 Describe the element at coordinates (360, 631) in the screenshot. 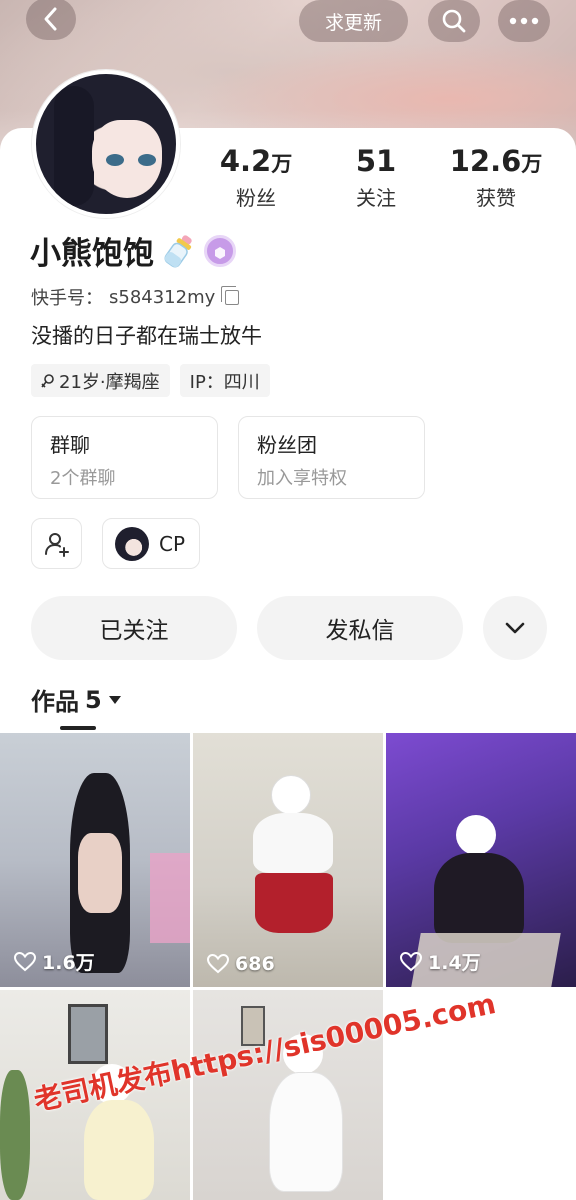

I see `send-message-label: 发私信` at that location.